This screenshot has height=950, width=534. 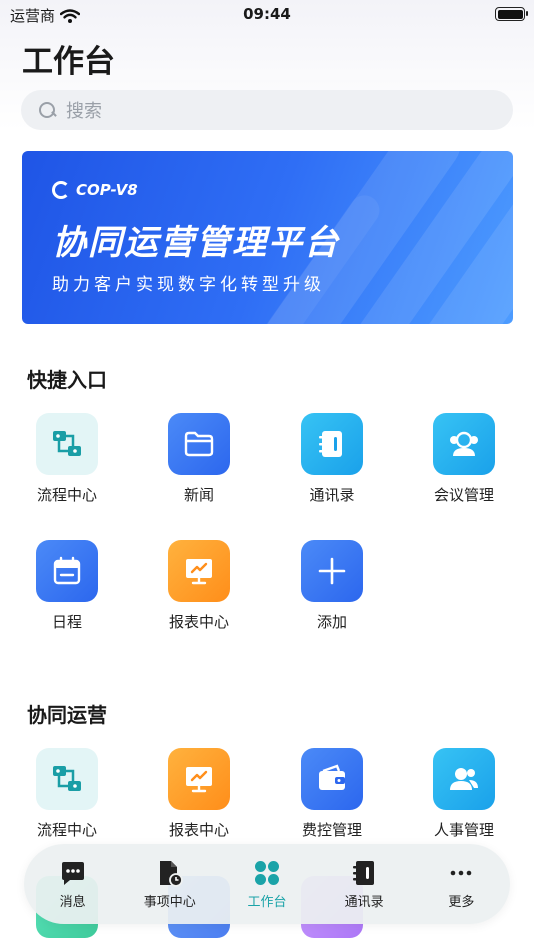 I want to click on folder-icon, so click(x=199, y=444).